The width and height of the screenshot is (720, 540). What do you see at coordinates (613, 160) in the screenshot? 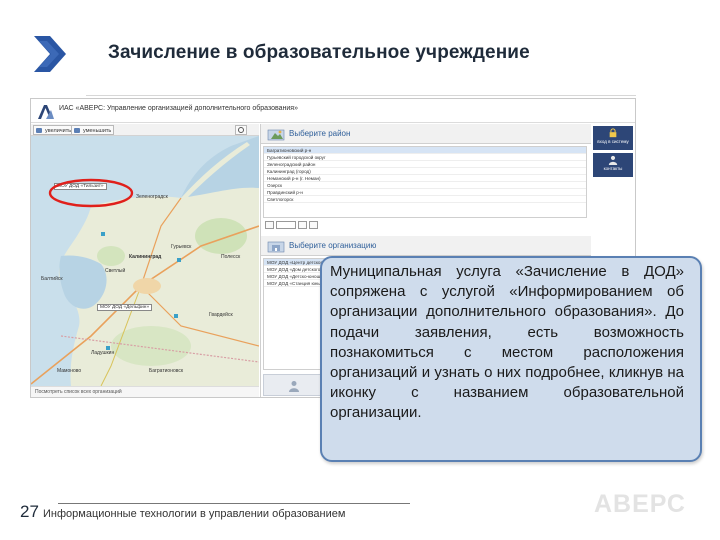
I see `contact-person-icon` at bounding box center [613, 160].